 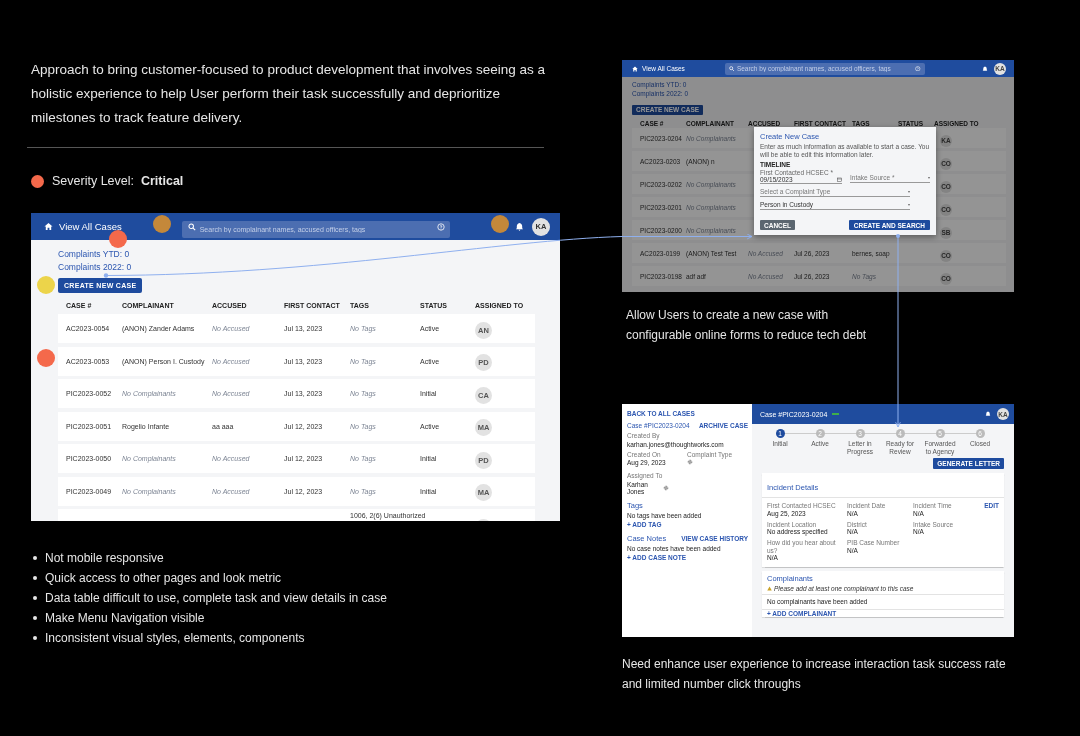 I want to click on complaint-count: Complaints YTD: 0, so click(x=94, y=254).